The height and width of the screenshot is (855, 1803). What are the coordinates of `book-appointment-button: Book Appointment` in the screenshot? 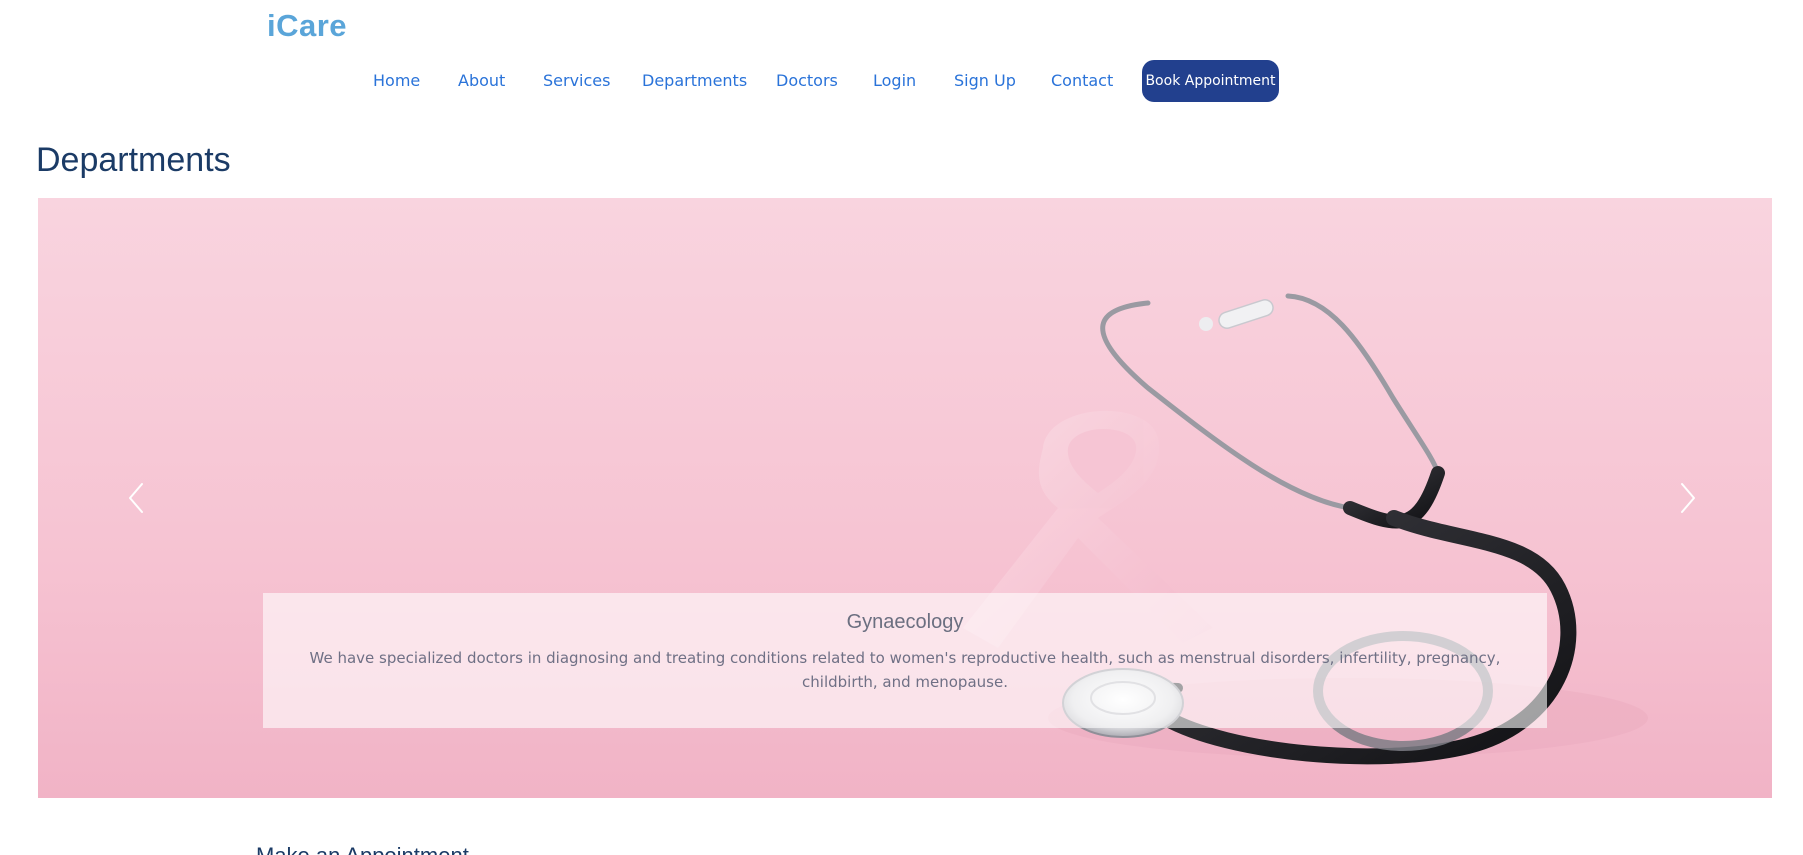 It's located at (1210, 81).